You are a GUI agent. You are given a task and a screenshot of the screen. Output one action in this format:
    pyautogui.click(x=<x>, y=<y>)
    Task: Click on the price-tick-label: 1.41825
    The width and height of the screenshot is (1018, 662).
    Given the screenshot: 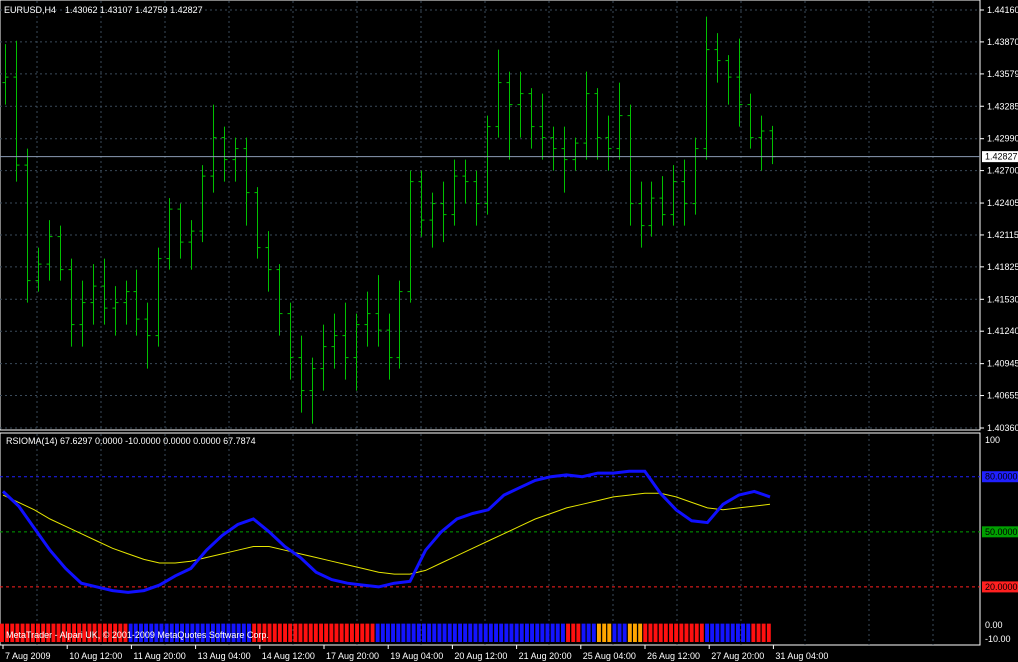 What is the action you would take?
    pyautogui.click(x=1002, y=267)
    